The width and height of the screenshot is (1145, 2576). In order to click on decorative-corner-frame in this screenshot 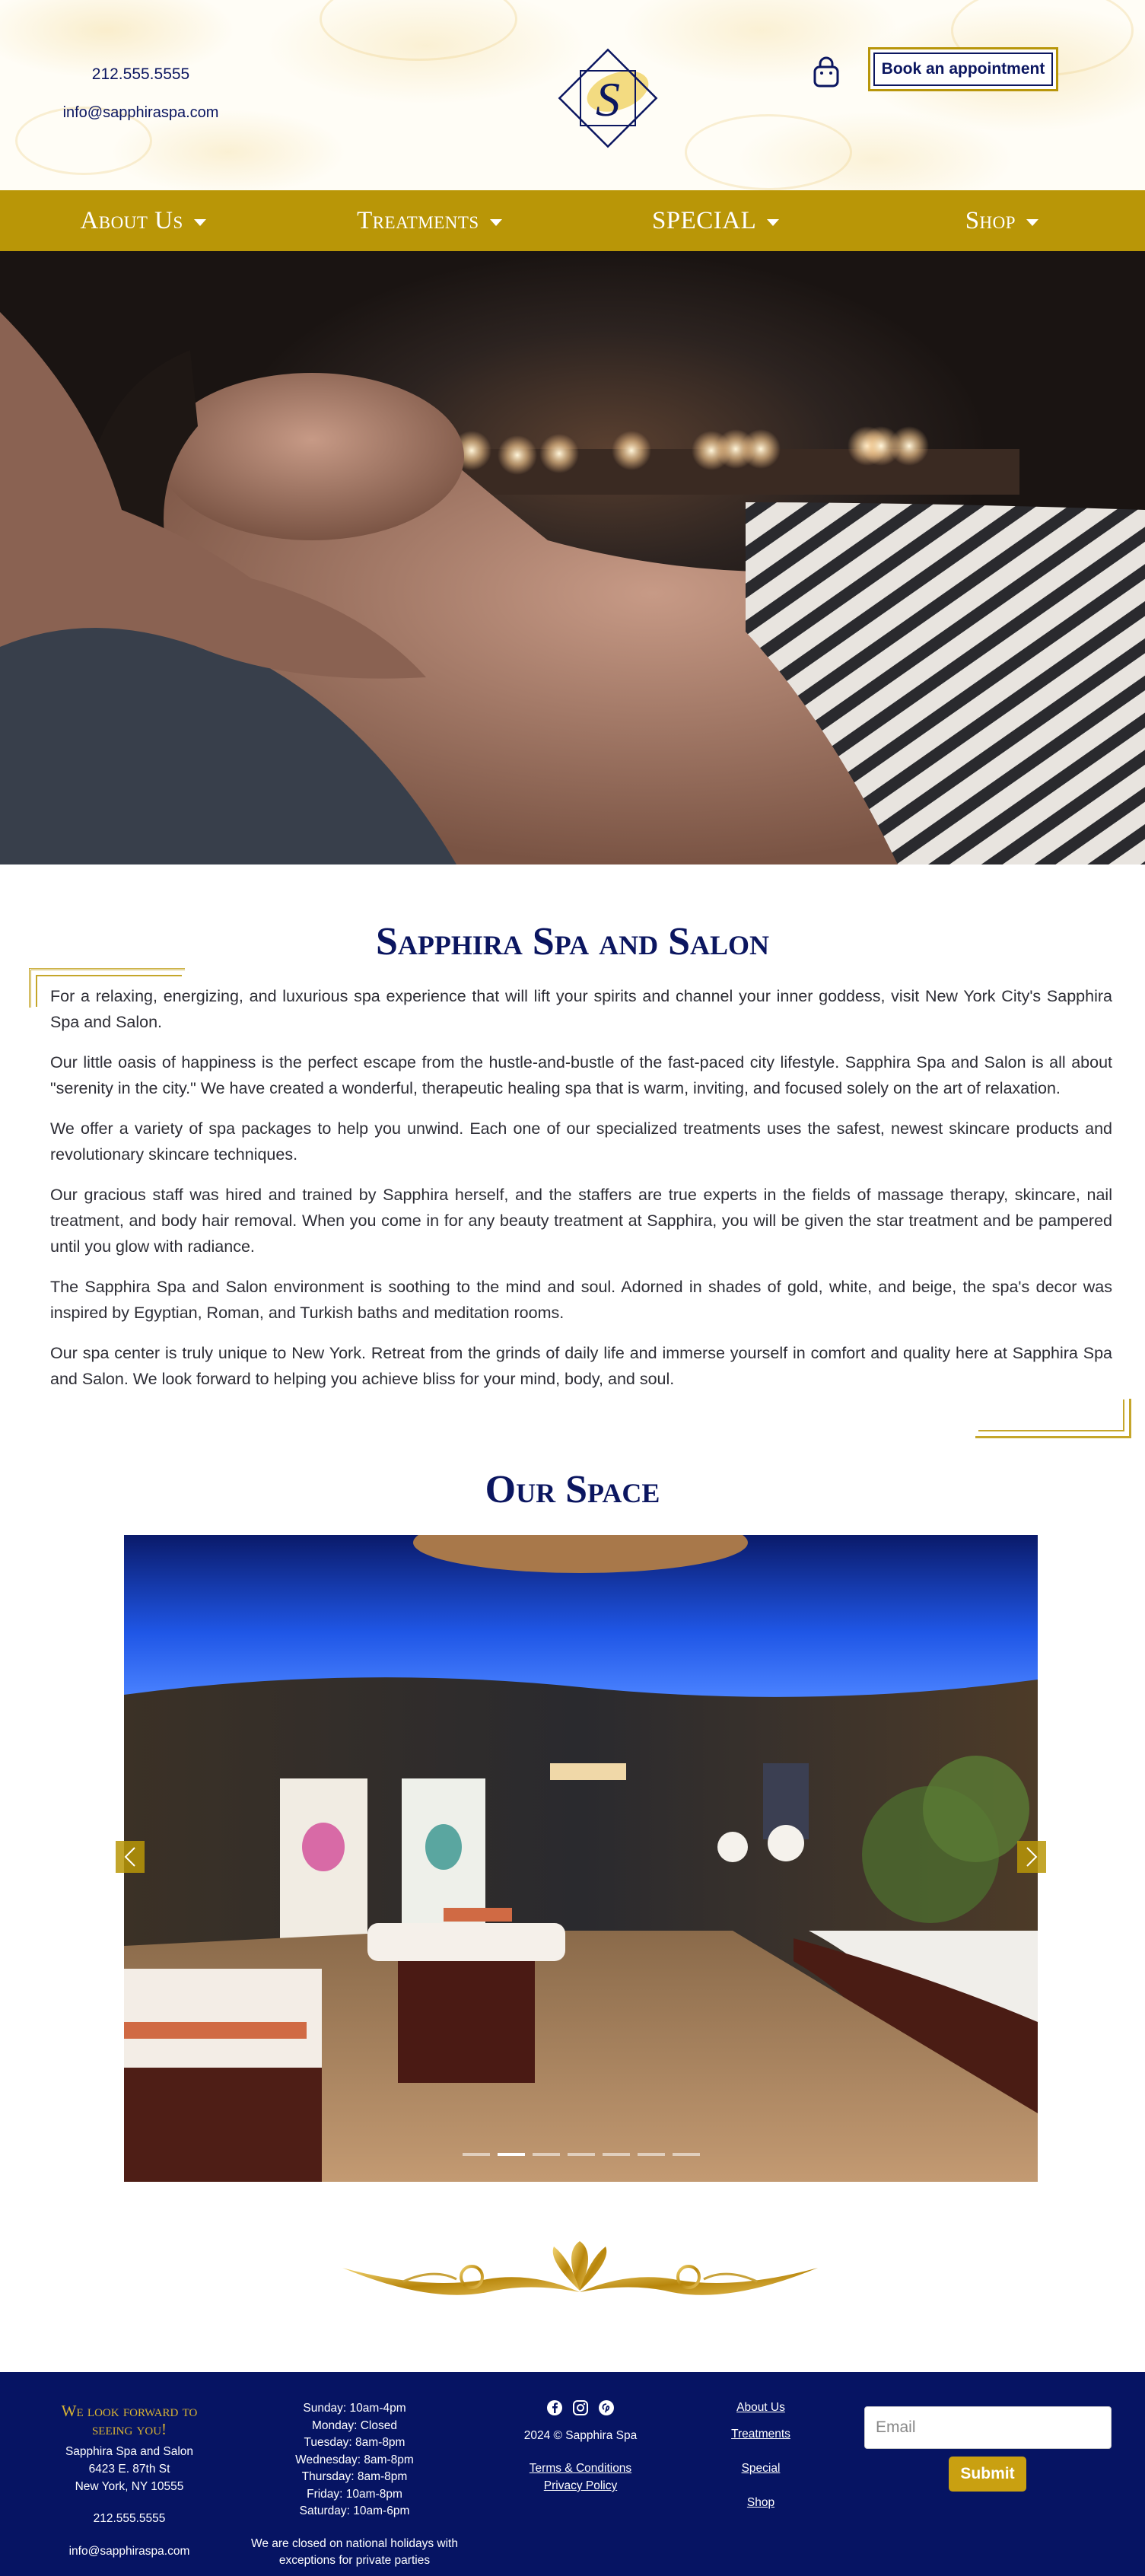, I will do `click(1053, 1418)`.